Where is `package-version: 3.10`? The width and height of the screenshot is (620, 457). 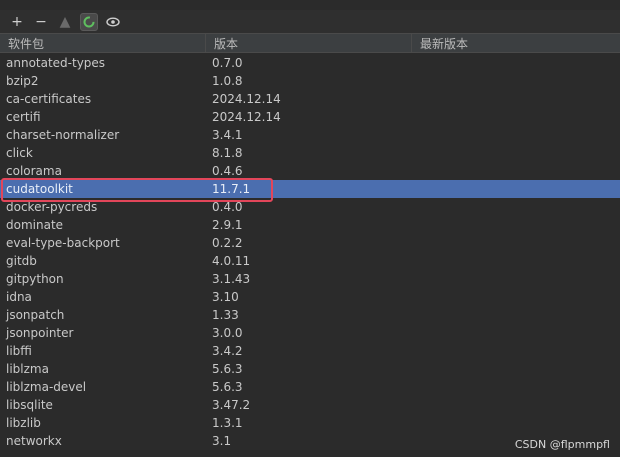
package-version: 3.10 is located at coordinates (225, 297).